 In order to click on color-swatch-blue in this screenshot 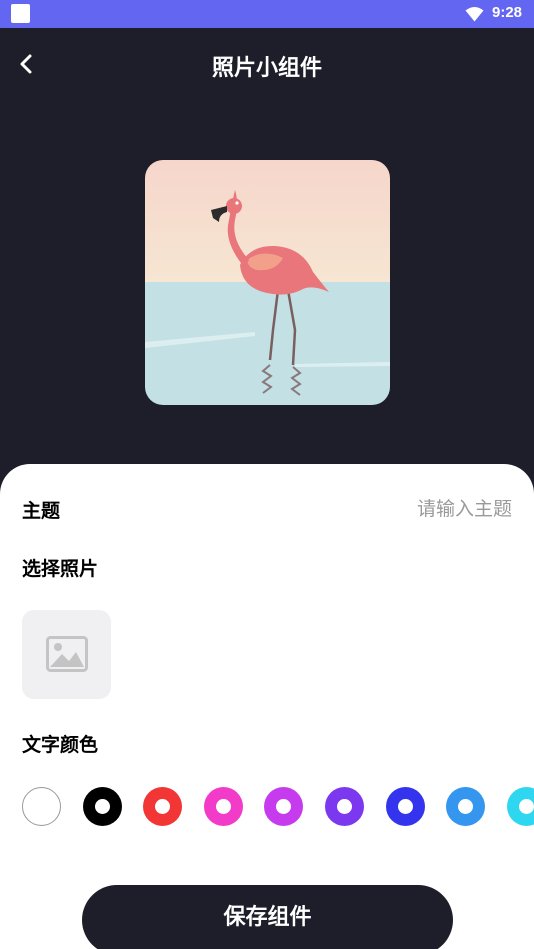, I will do `click(405, 806)`.